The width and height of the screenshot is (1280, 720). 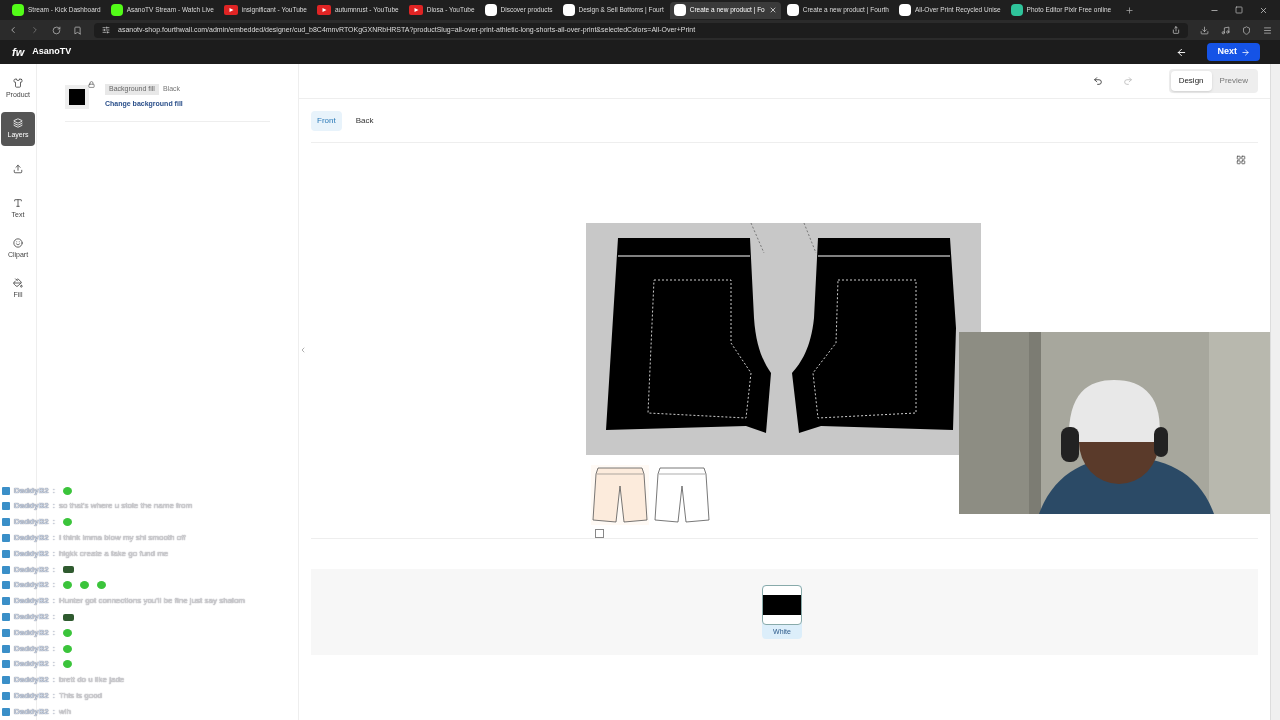 What do you see at coordinates (326, 120) in the screenshot?
I see `side-tab: Front` at bounding box center [326, 120].